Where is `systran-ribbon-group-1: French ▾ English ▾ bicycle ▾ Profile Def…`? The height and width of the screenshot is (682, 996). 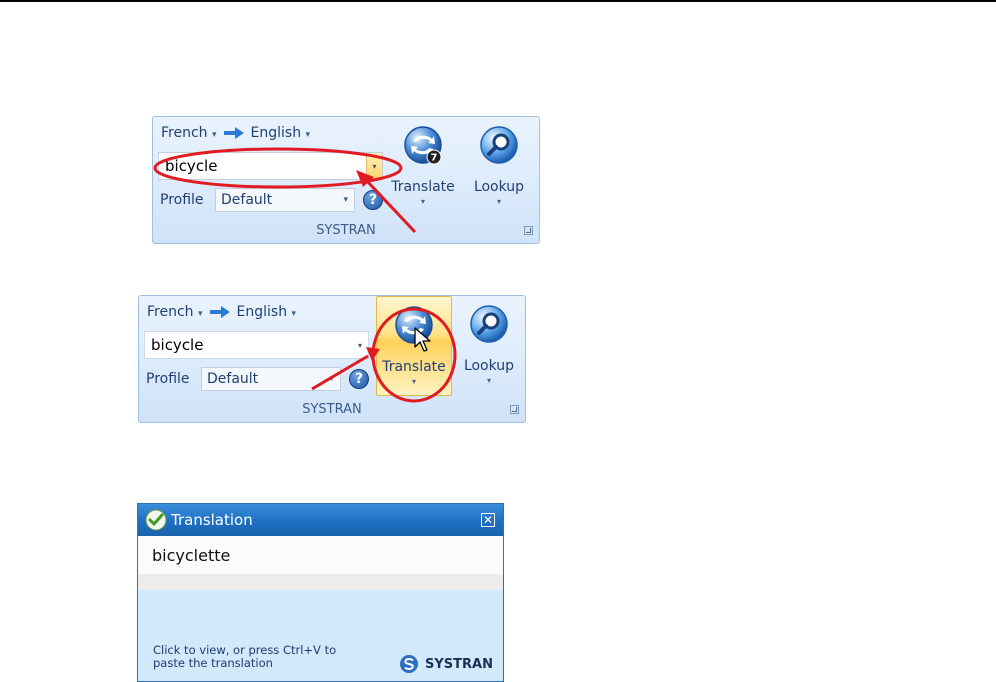
systran-ribbon-group-1: French ▾ English ▾ bicycle ▾ Profile Def… is located at coordinates (346, 180).